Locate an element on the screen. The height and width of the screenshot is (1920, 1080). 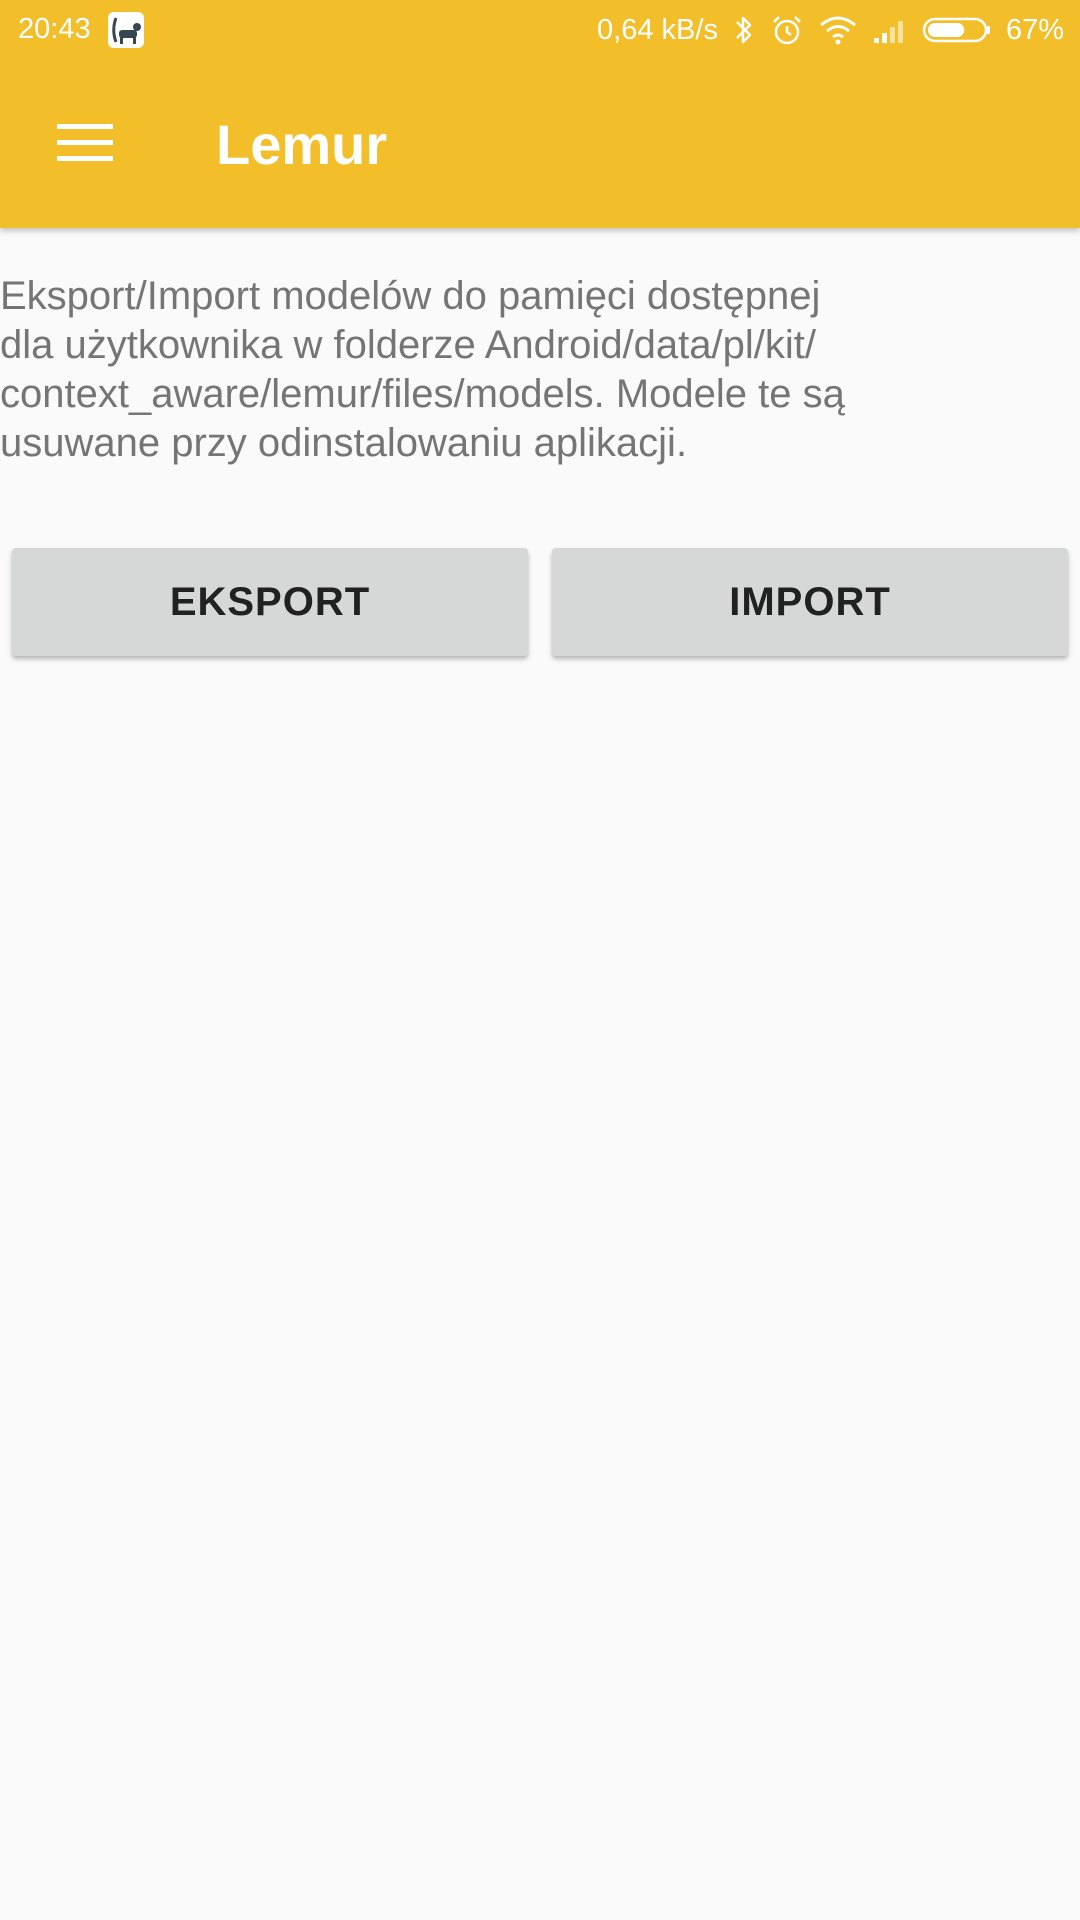
lemur-app-icon is located at coordinates (126, 30).